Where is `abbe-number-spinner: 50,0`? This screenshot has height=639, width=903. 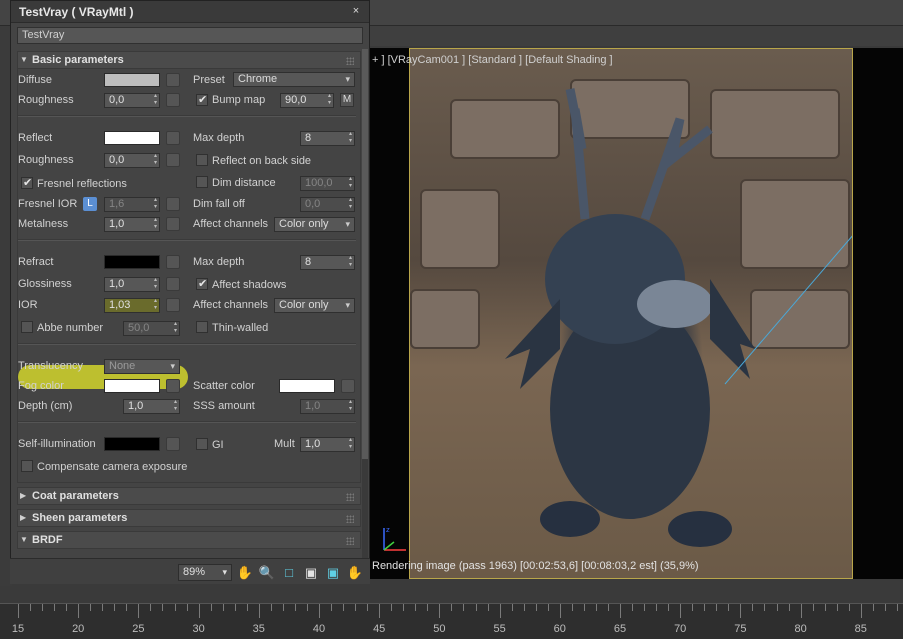
abbe-number-spinner: 50,0 is located at coordinates (151, 328).